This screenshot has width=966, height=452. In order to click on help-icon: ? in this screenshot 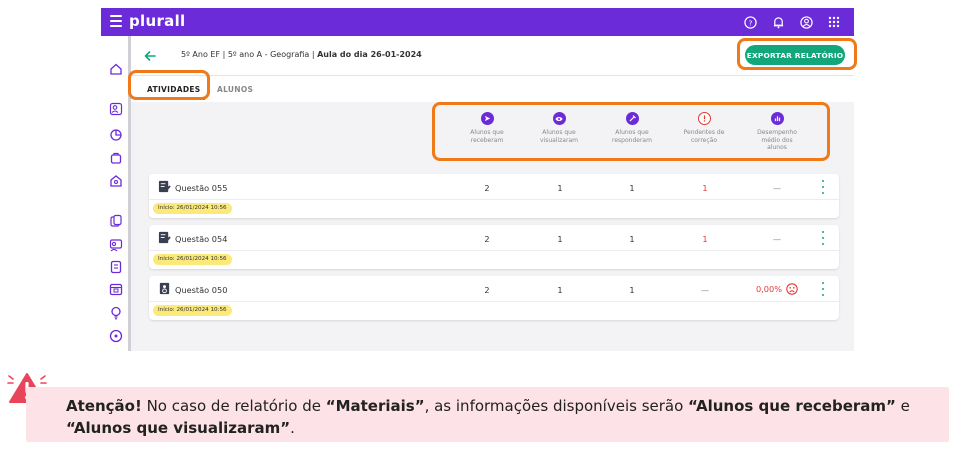, I will do `click(750, 22)`.